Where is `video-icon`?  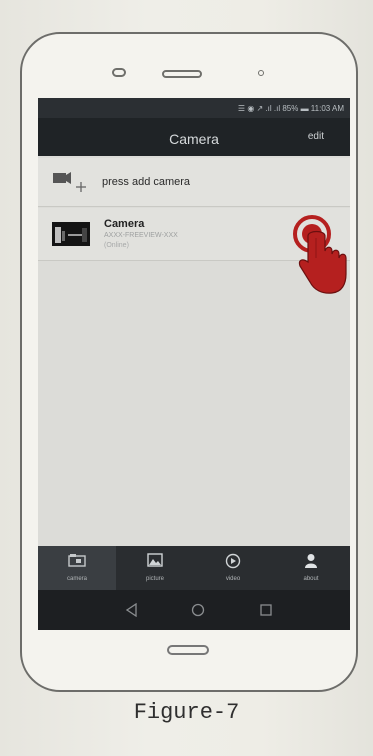 video-icon is located at coordinates (233, 561).